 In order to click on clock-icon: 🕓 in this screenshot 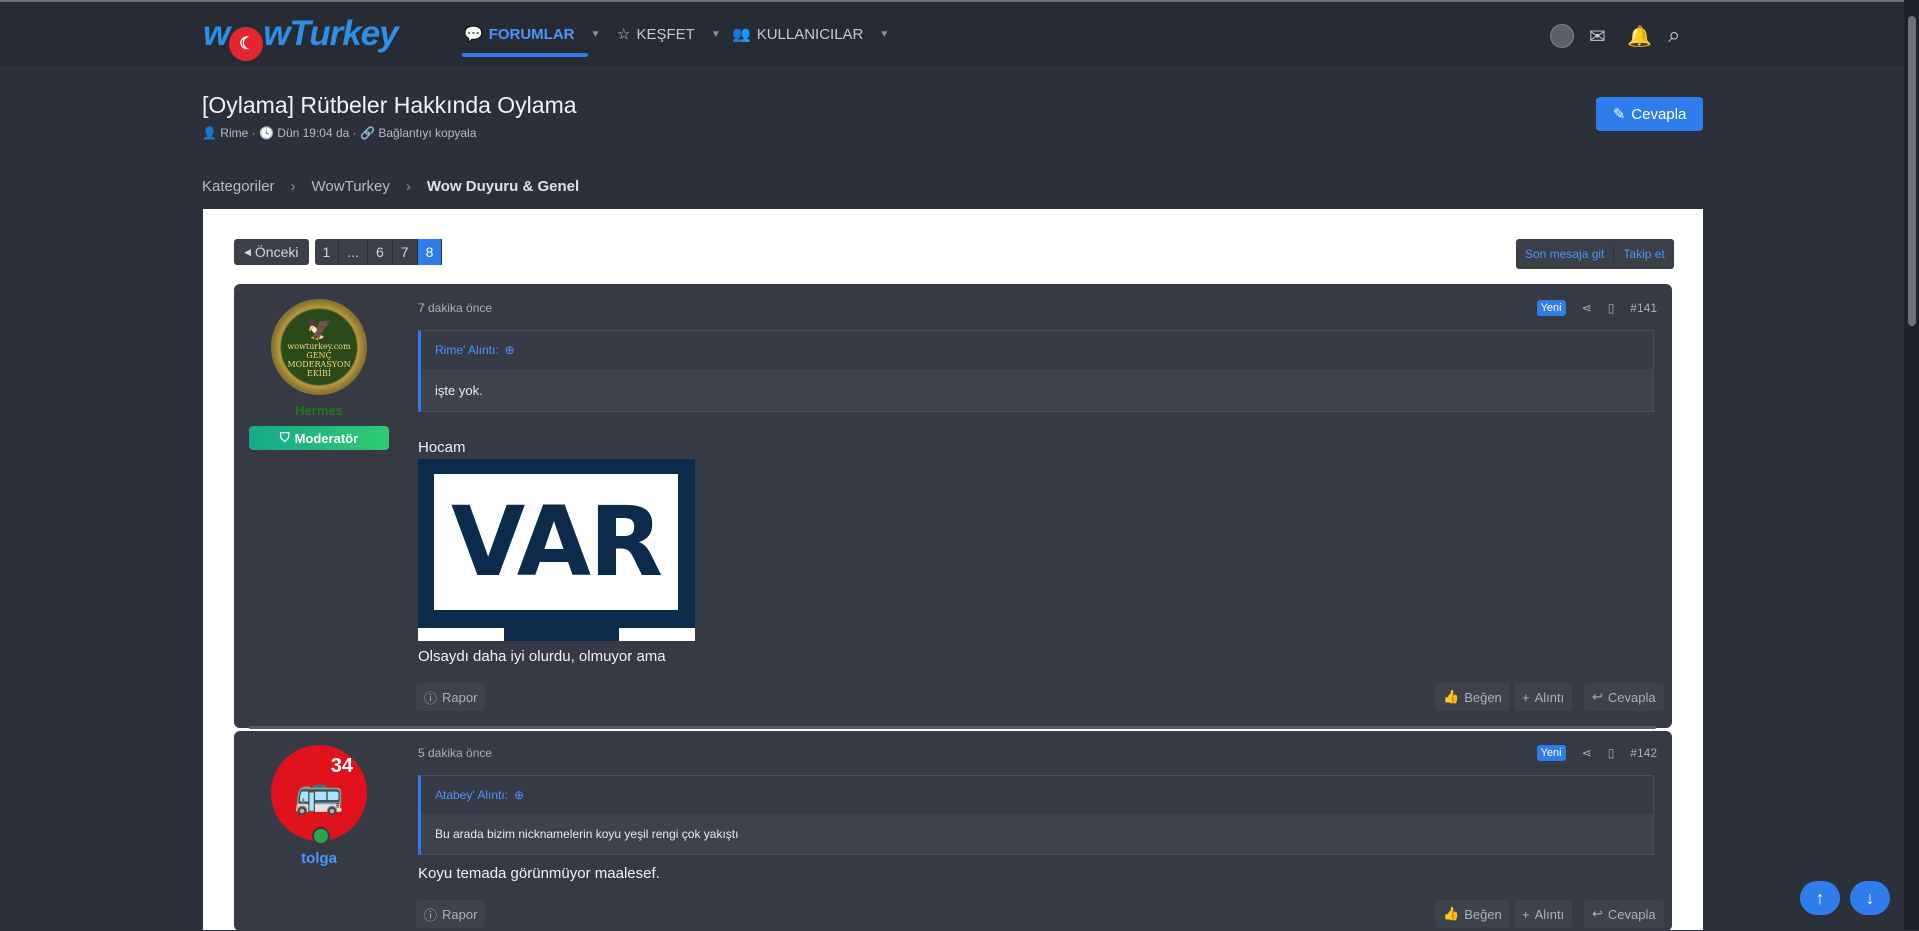, I will do `click(266, 133)`.